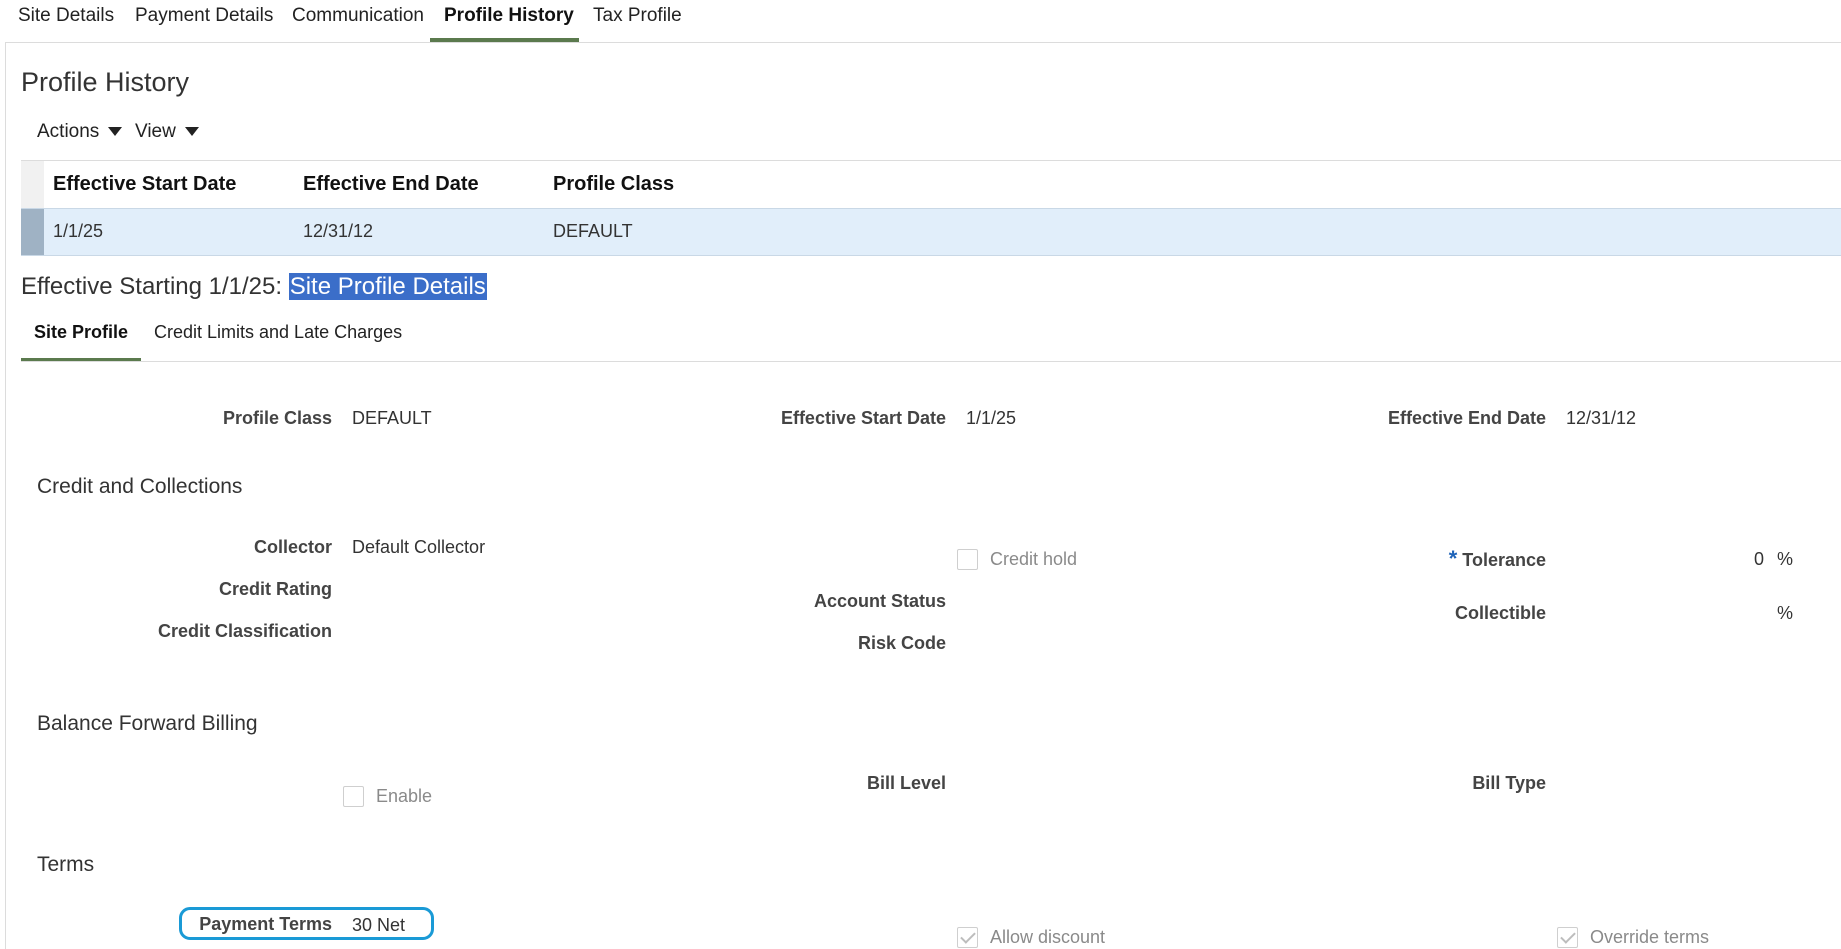  I want to click on tolerance-value: 0, so click(1758, 559).